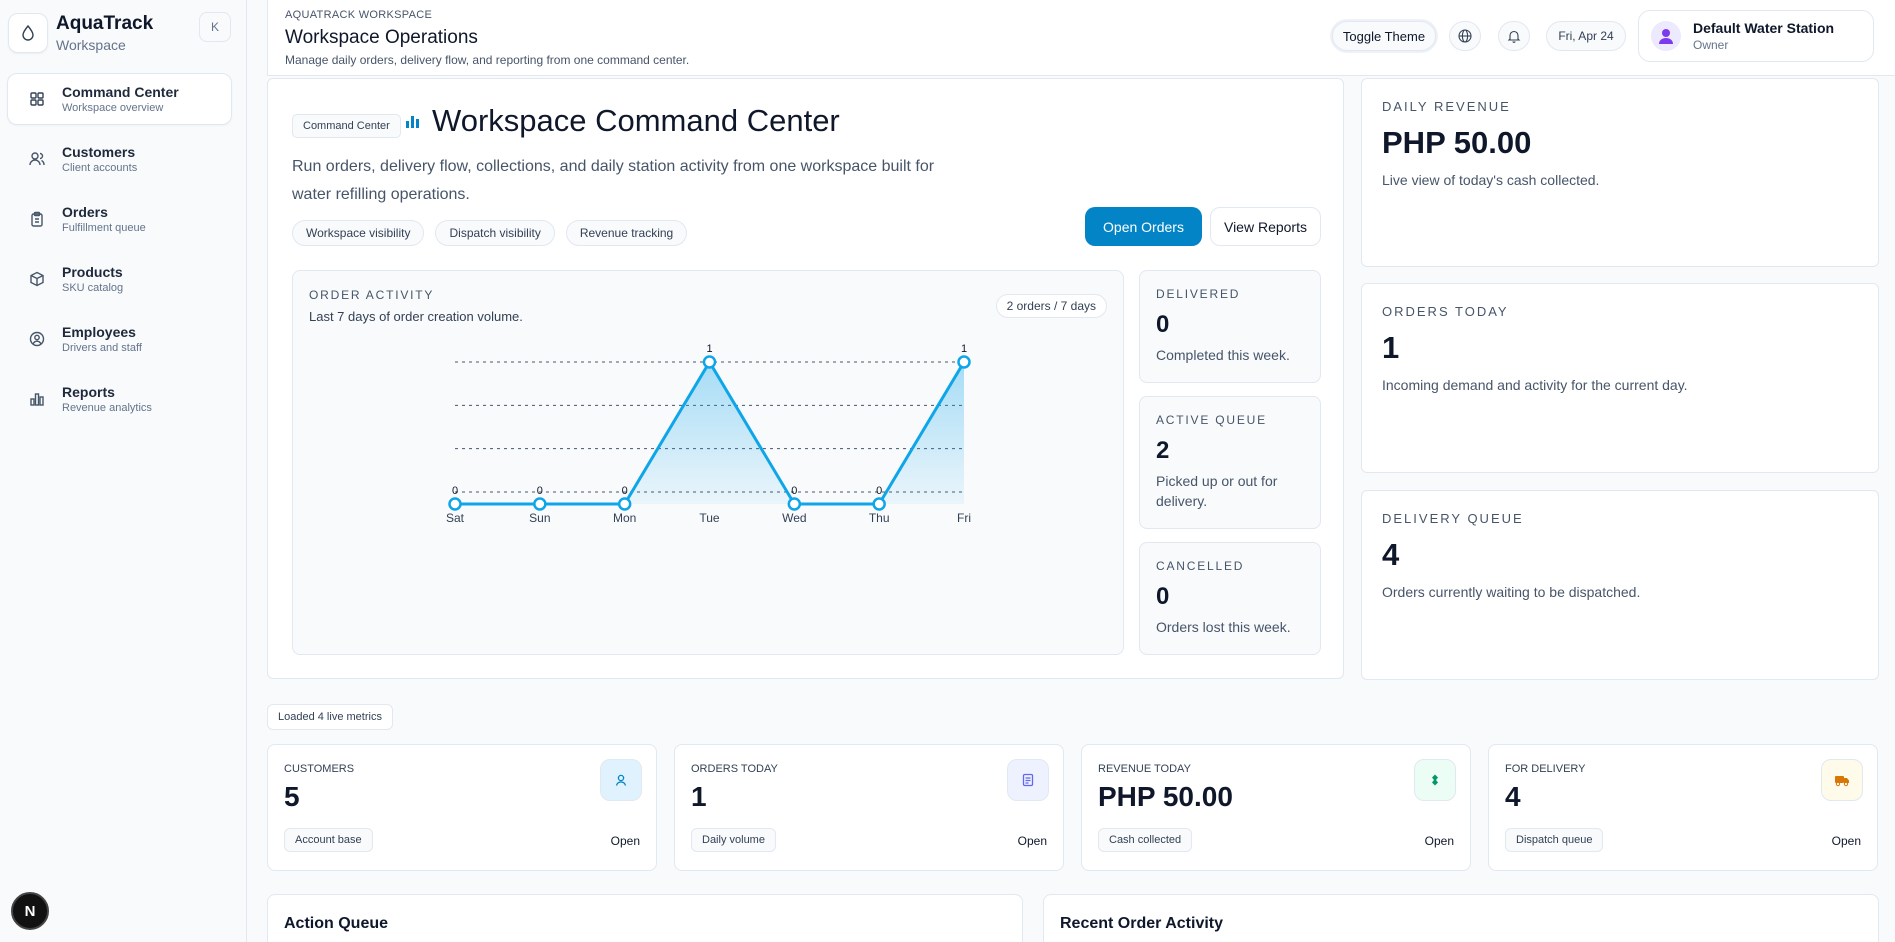  What do you see at coordinates (1265, 226) in the screenshot?
I see `view-reports-button: View Reports` at bounding box center [1265, 226].